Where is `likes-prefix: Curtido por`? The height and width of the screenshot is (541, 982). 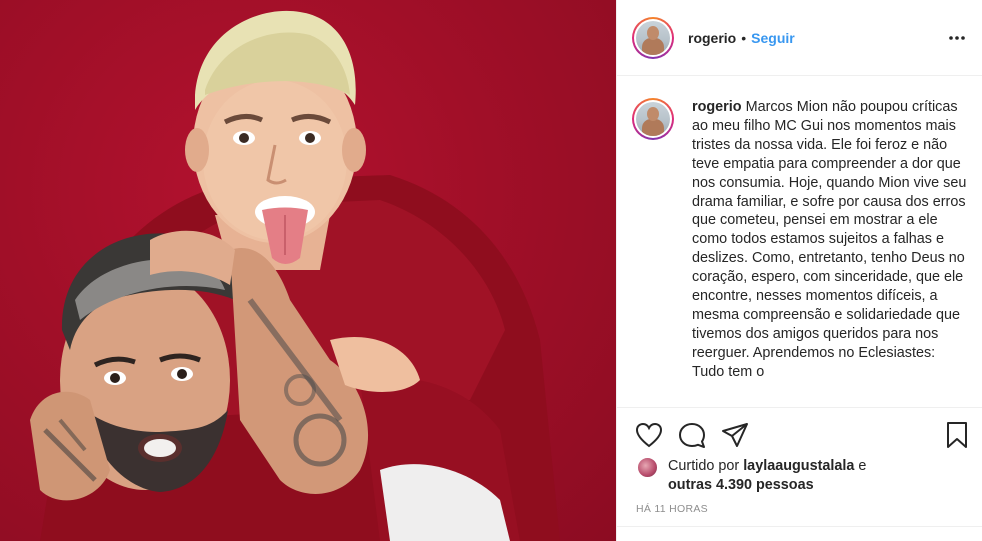
likes-prefix: Curtido por is located at coordinates (706, 466).